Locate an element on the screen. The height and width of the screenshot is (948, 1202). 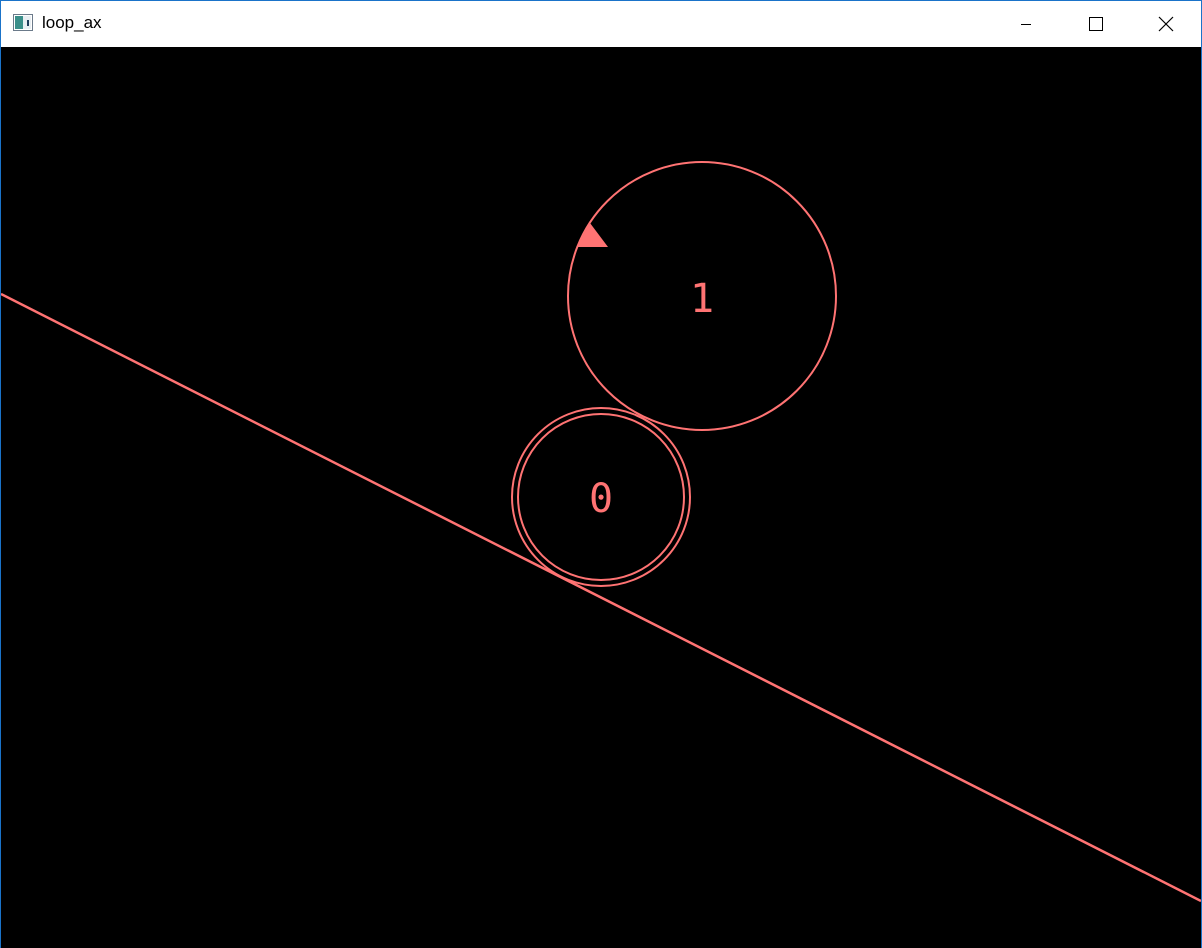
close-button is located at coordinates (1166, 23).